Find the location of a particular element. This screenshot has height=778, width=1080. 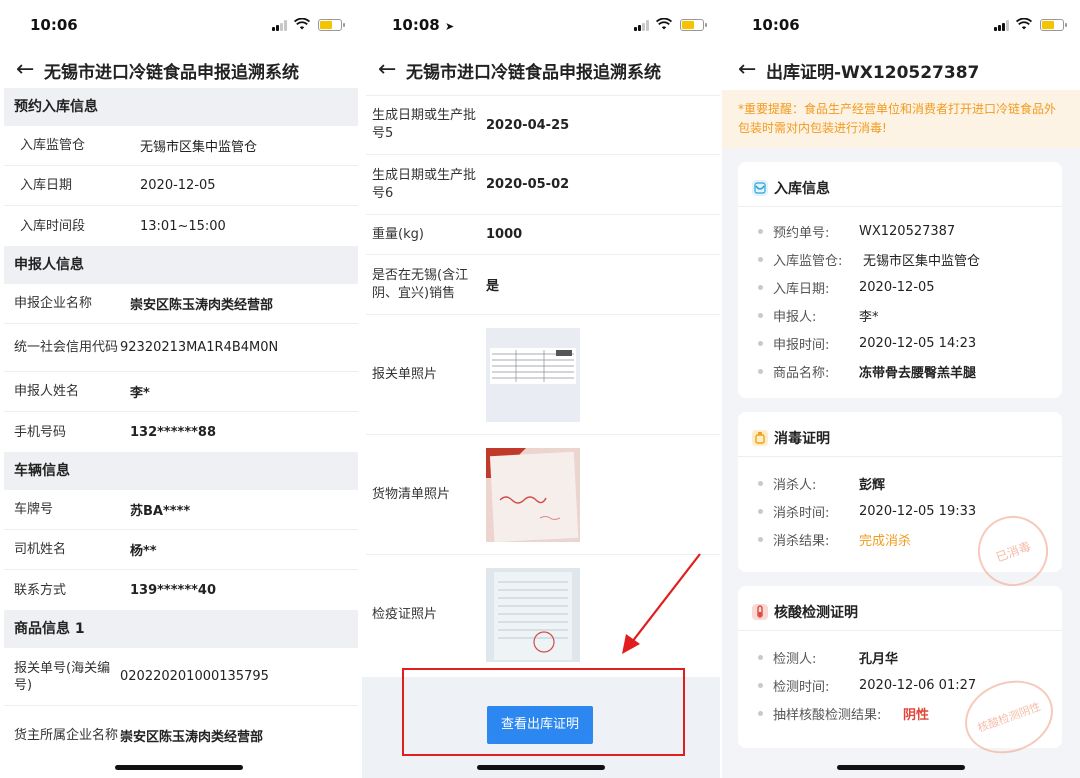

handwritten-list-image-icon is located at coordinates (533, 494).